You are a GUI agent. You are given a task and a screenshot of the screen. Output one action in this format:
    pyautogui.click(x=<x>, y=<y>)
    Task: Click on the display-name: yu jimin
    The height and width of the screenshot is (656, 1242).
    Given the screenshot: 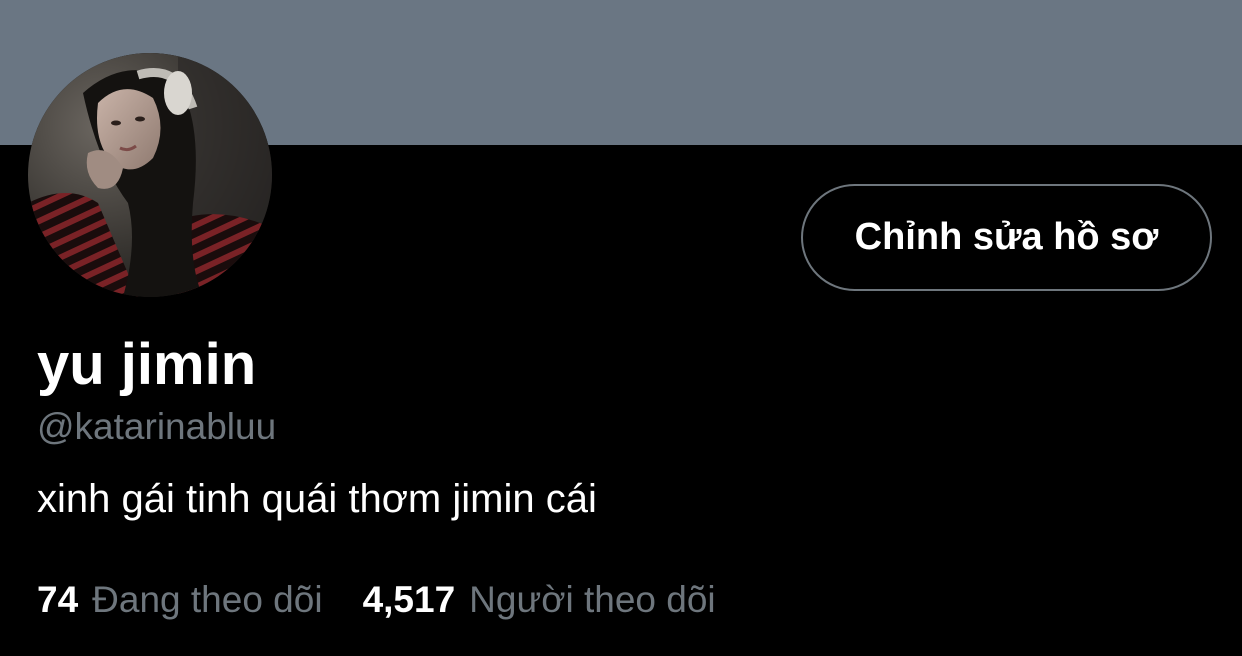 What is the action you would take?
    pyautogui.click(x=147, y=364)
    